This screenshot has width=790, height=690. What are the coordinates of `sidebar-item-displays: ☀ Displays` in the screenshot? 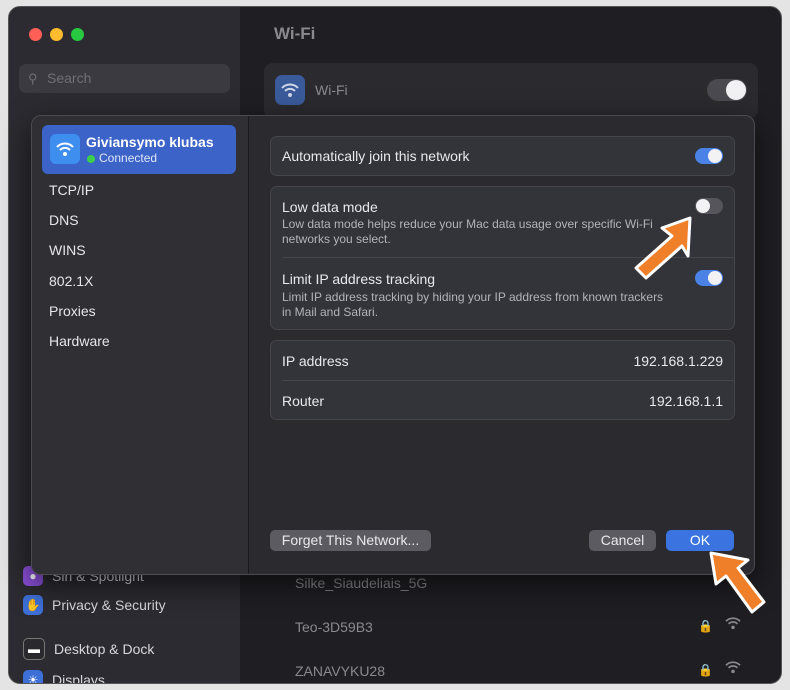 It's located at (64, 675).